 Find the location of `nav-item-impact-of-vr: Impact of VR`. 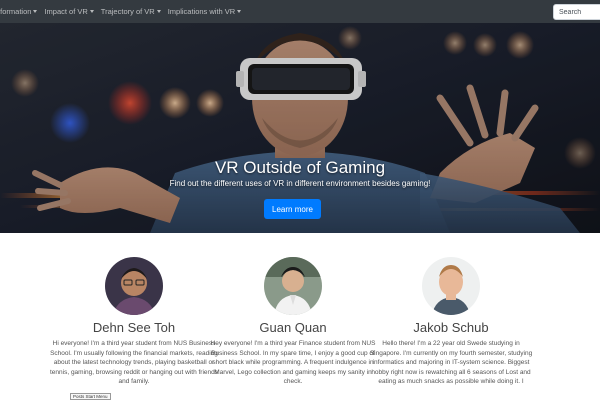

nav-item-impact-of-vr: Impact of VR is located at coordinates (69, 11).